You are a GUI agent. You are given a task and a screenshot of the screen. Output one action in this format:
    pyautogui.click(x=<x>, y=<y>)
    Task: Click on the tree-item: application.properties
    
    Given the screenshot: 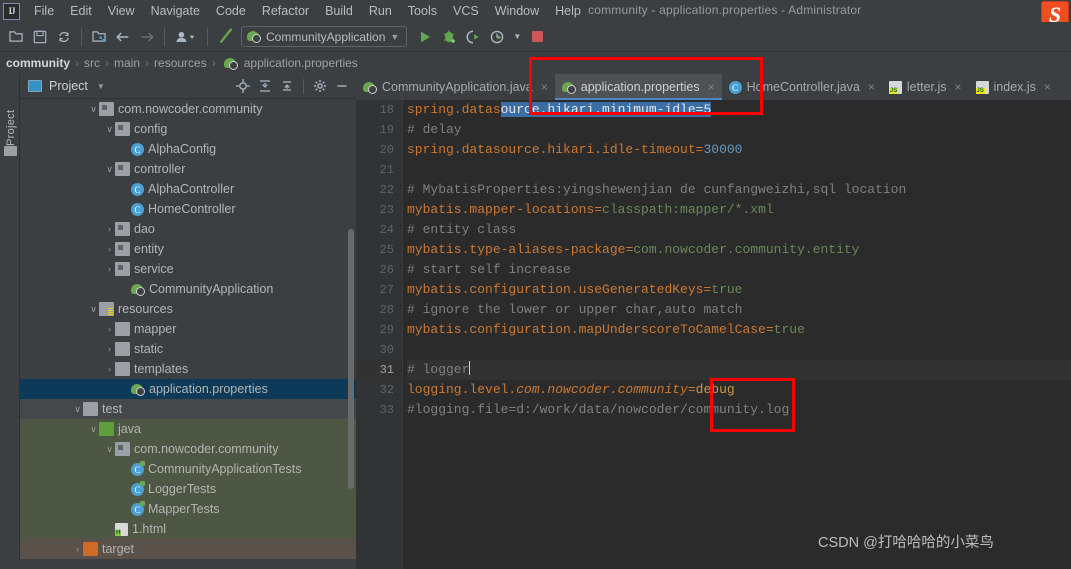 What is the action you would take?
    pyautogui.click(x=188, y=389)
    